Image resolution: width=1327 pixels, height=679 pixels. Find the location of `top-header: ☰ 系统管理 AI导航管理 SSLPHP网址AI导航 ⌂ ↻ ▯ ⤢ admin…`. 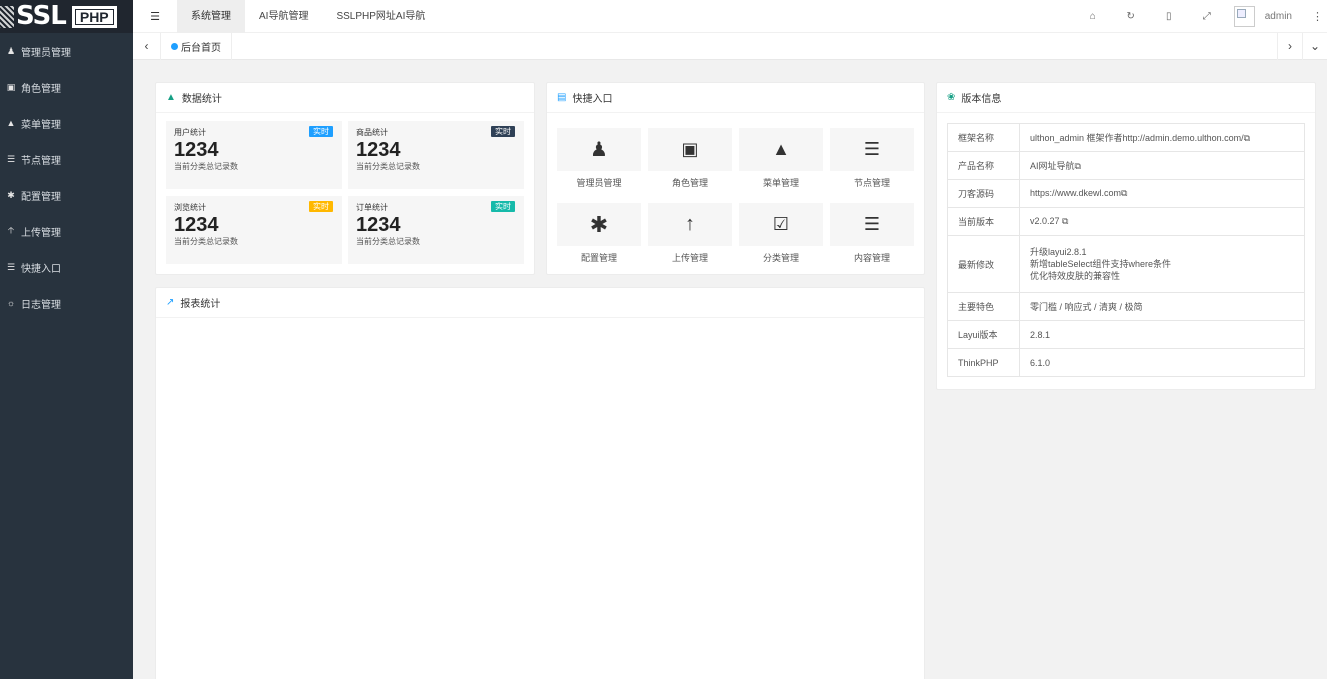

top-header: ☰ 系统管理 AI导航管理 SSLPHP网址AI导航 ⌂ ↻ ▯ ⤢ admin… is located at coordinates (730, 16).